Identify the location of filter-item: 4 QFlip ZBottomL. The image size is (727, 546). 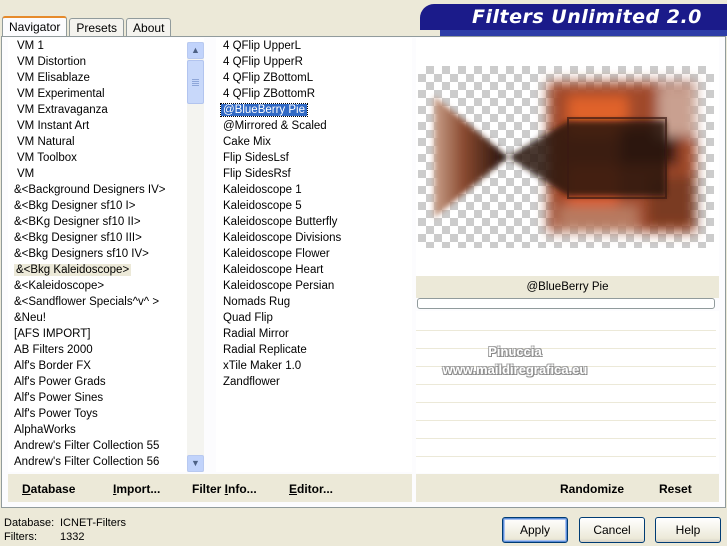
(314, 78).